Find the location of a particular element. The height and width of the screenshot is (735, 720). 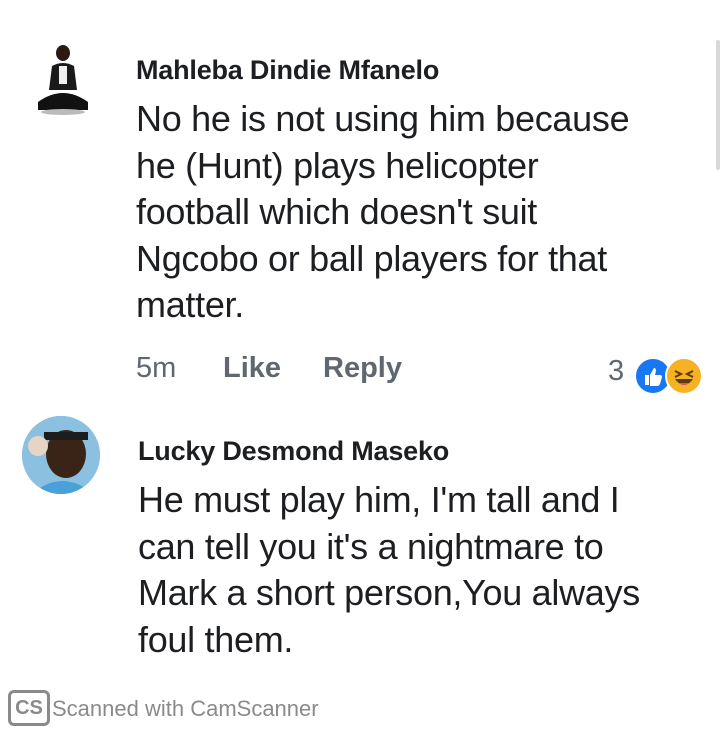

like-button: Like is located at coordinates (252, 368).